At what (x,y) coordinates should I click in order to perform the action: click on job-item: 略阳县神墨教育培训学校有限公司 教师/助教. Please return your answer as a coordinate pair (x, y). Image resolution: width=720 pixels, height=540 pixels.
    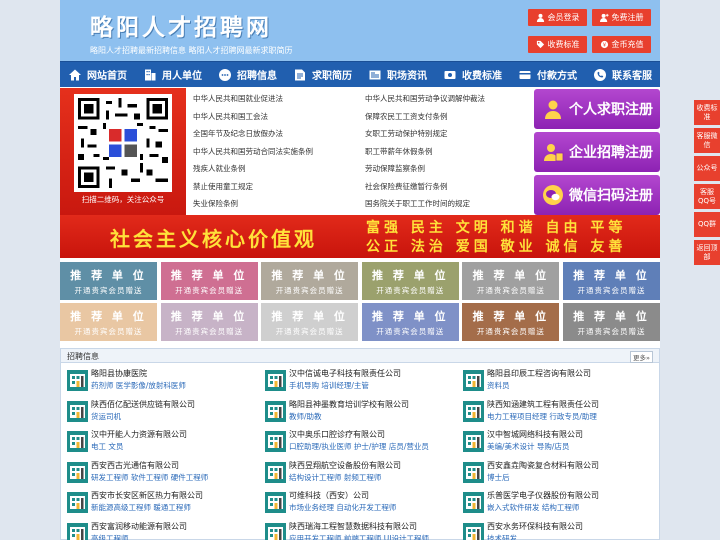
    Looking at the image, I should click on (364, 414).